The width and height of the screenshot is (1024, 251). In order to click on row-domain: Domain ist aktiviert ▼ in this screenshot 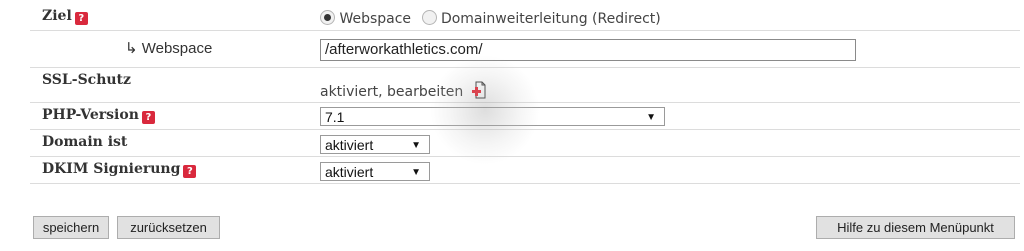, I will do `click(525, 143)`.